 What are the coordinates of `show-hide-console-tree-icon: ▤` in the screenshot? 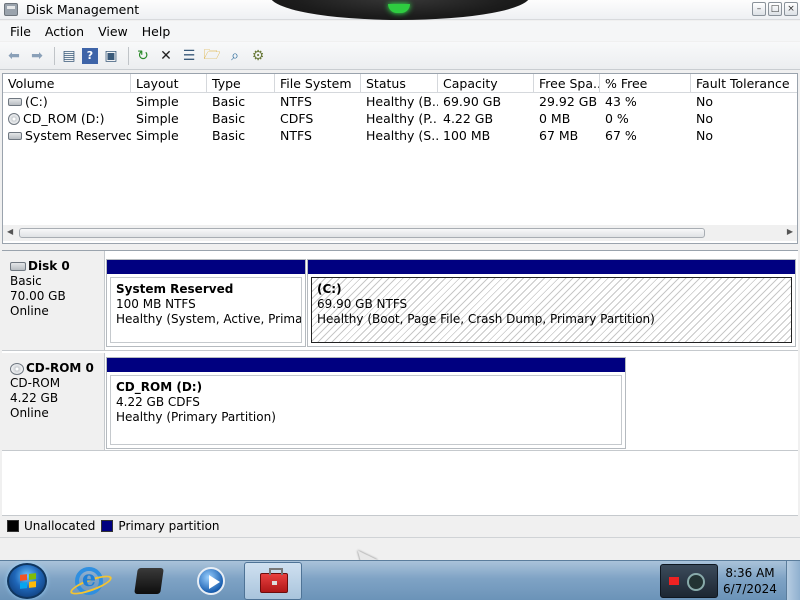 It's located at (69, 56).